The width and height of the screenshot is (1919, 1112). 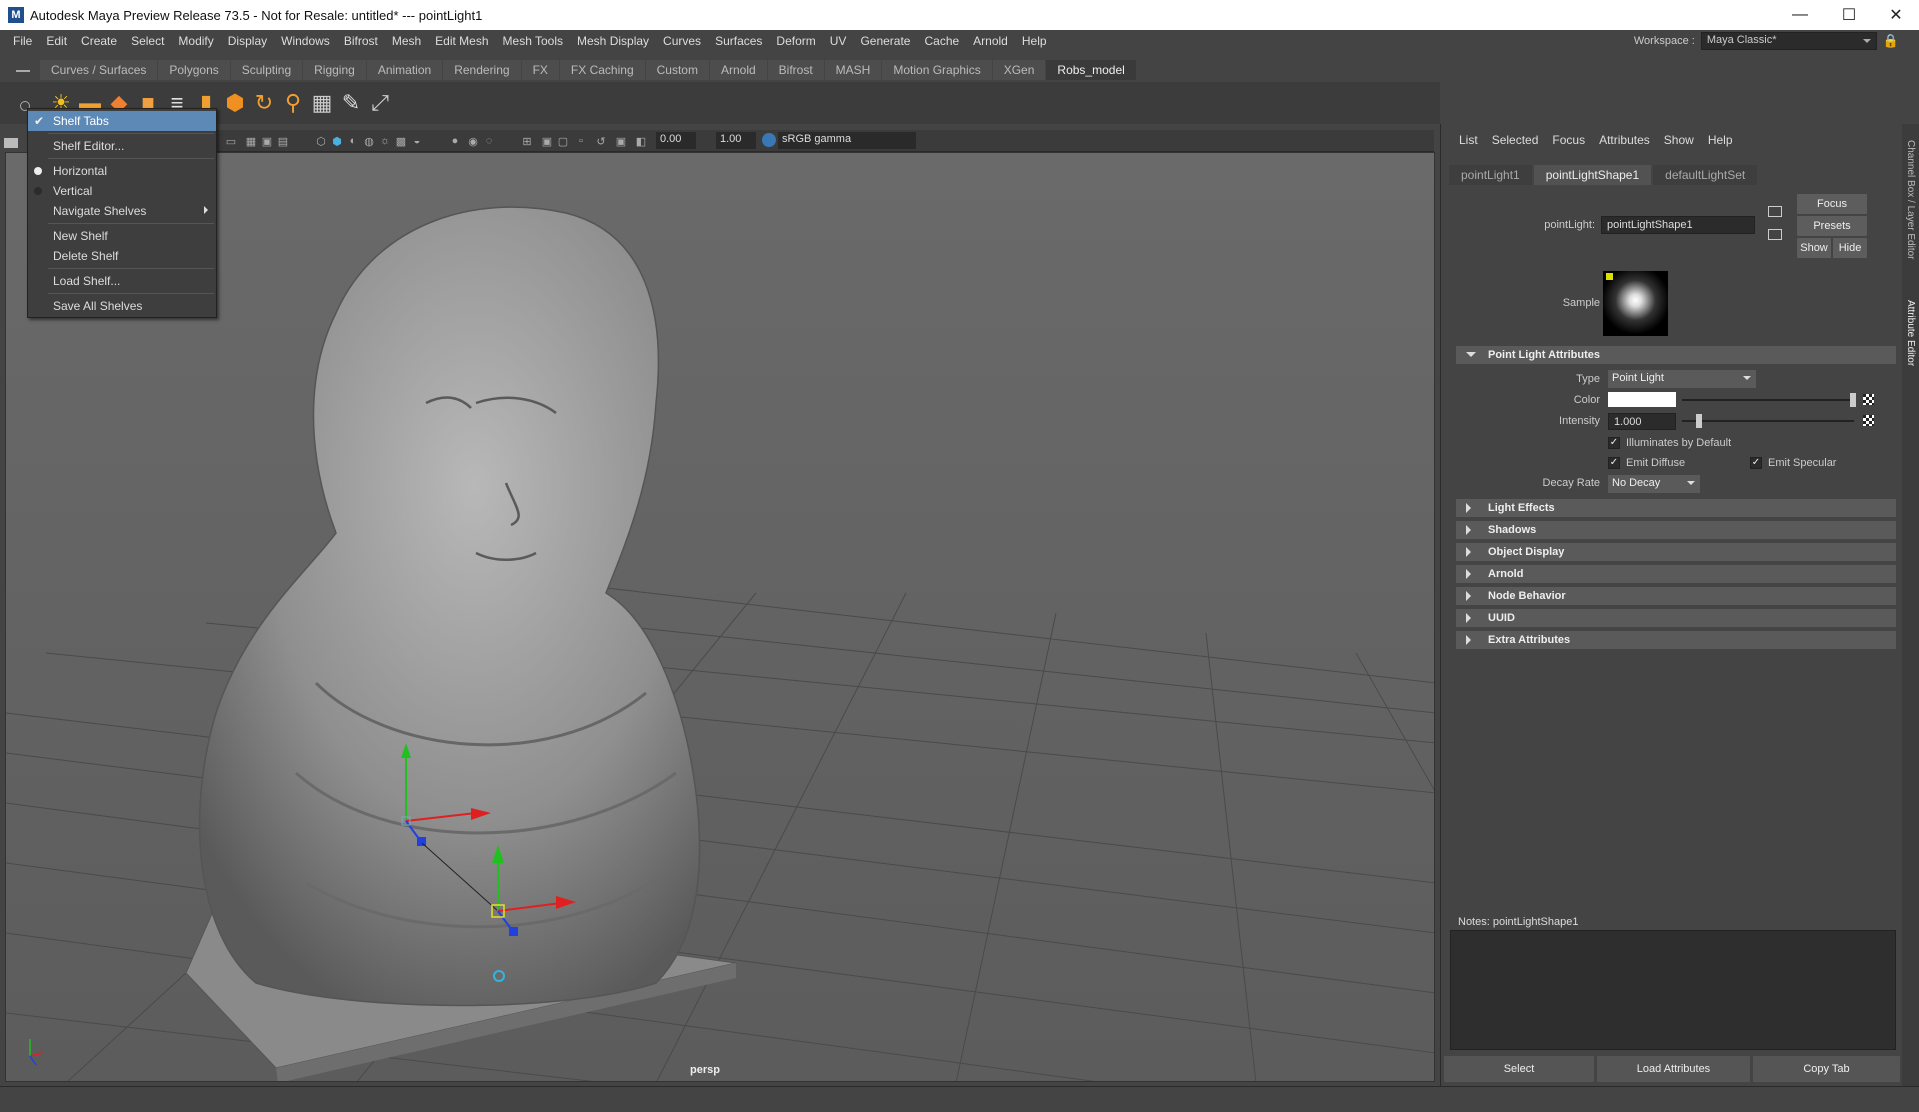 What do you see at coordinates (337, 141) in the screenshot?
I see `viewport-tool-icon: ⬢` at bounding box center [337, 141].